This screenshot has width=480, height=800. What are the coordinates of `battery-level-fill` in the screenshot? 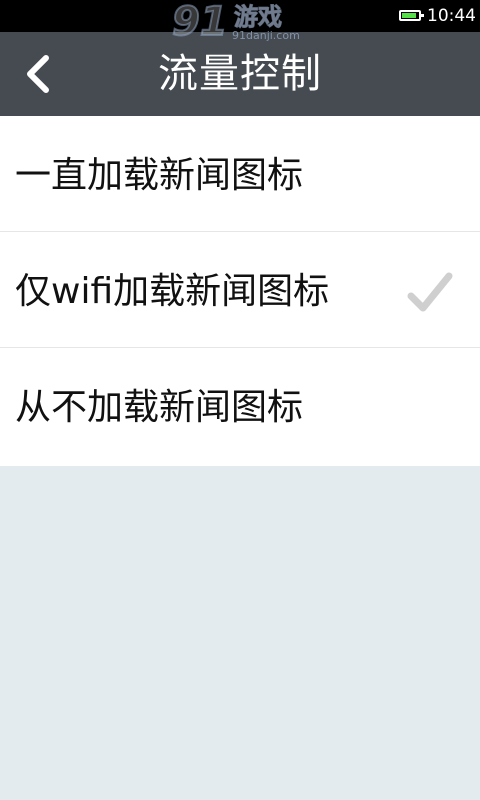 It's located at (409, 15).